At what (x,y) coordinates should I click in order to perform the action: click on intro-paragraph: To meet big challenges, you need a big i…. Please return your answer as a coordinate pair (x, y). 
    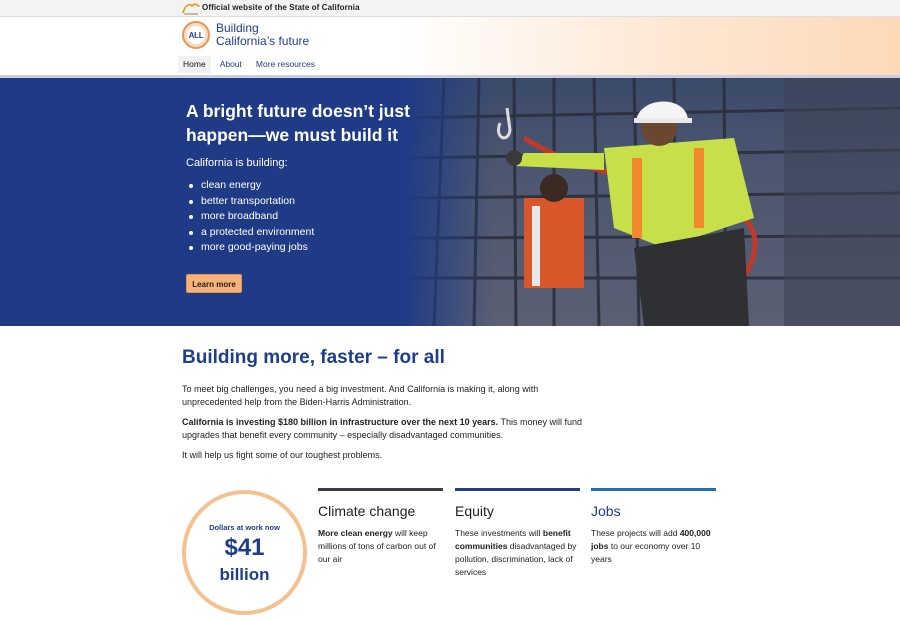
    Looking at the image, I should click on (360, 395).